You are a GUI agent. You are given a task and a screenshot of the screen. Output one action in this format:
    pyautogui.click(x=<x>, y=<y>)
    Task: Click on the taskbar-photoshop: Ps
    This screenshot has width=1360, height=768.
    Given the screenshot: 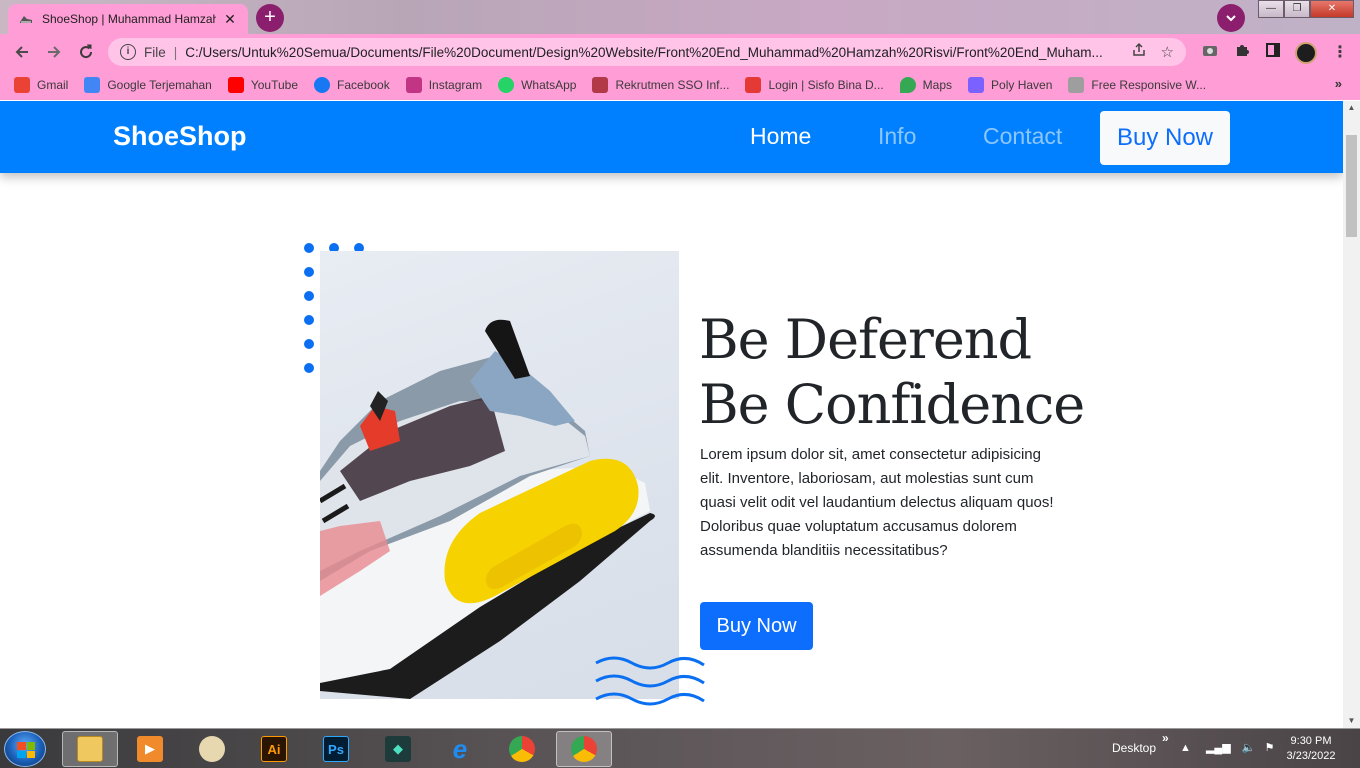 What is the action you would take?
    pyautogui.click(x=336, y=749)
    